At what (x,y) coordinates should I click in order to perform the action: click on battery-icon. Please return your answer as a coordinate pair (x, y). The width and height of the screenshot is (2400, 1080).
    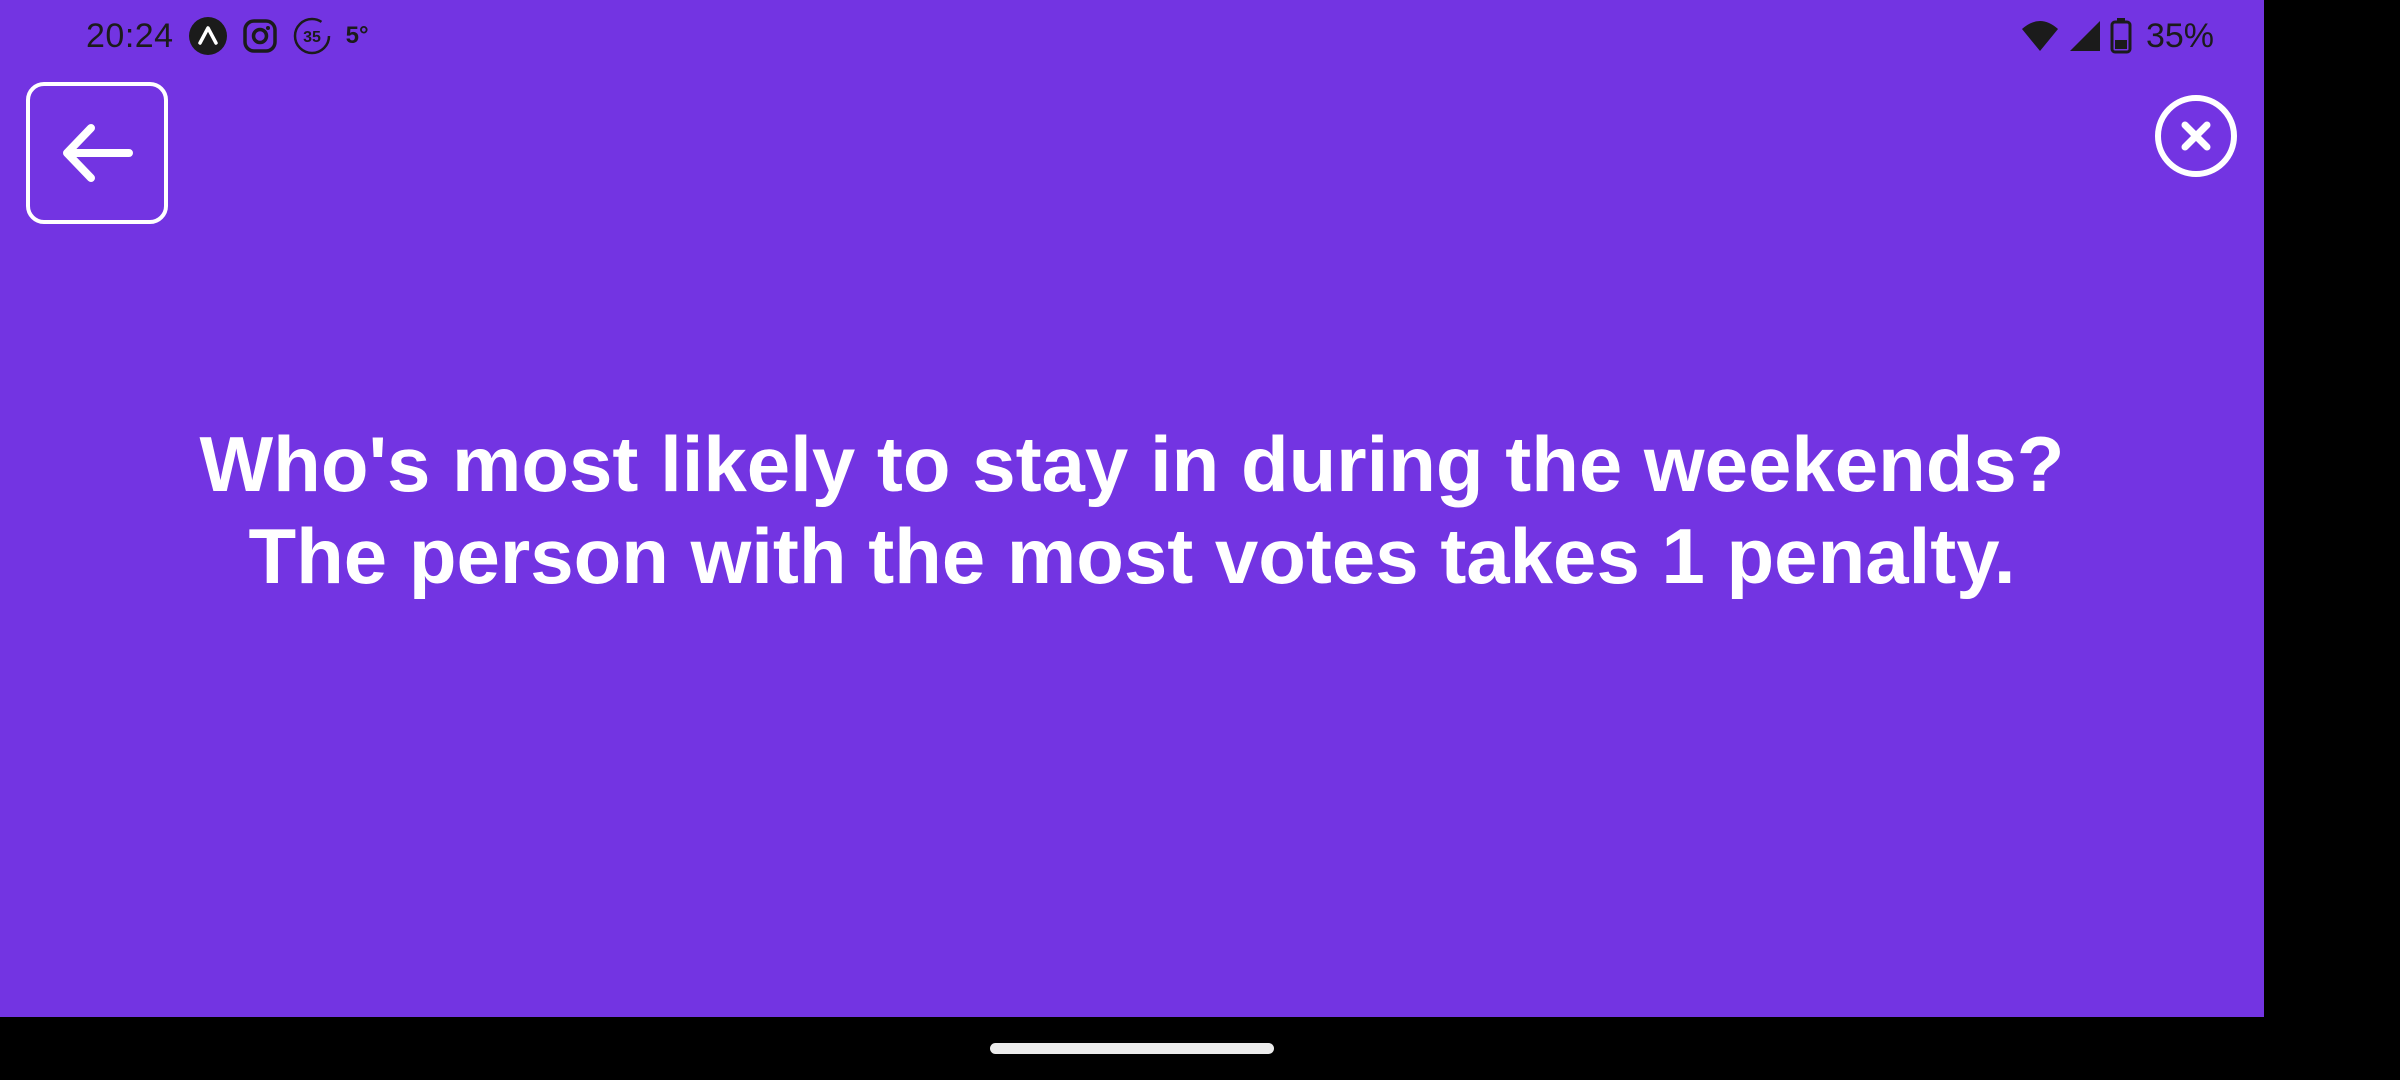
    Looking at the image, I should click on (2121, 36).